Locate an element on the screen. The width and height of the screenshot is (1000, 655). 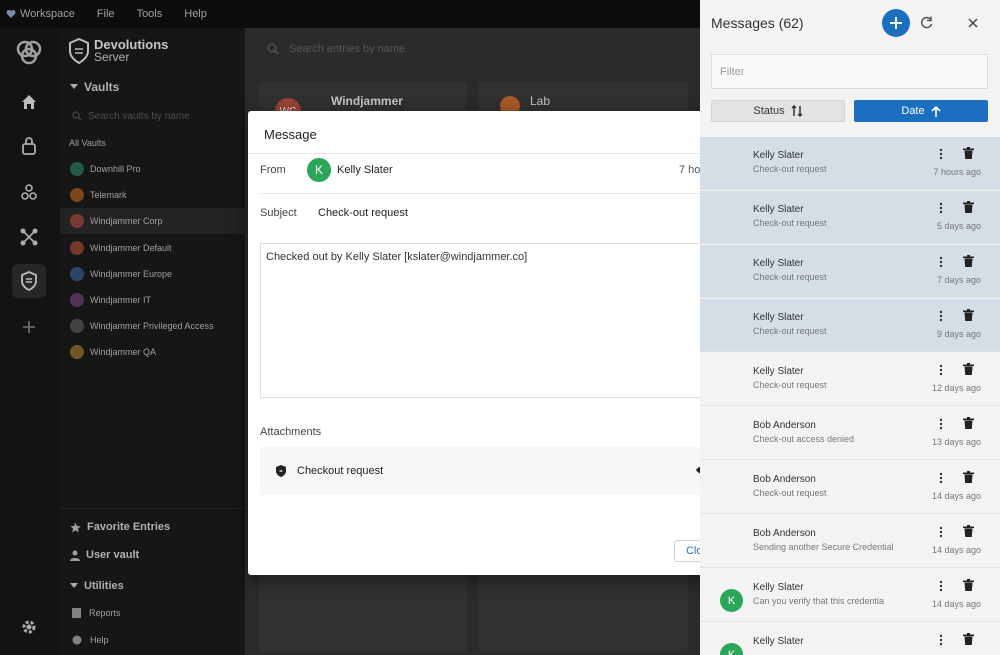
attachment-row: Checkout request is located at coordinates (499, 471).